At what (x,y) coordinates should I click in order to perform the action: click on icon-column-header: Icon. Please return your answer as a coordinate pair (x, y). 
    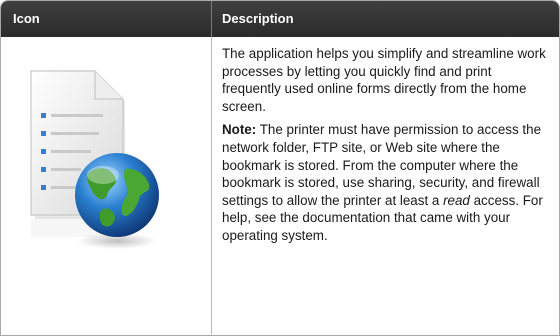
    Looking at the image, I should click on (106, 19).